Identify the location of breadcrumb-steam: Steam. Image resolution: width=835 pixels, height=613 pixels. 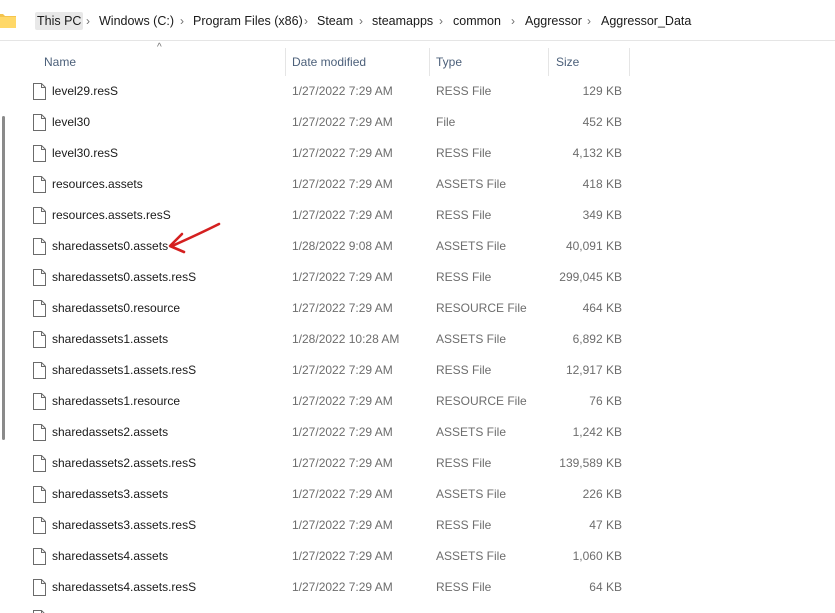
(335, 21).